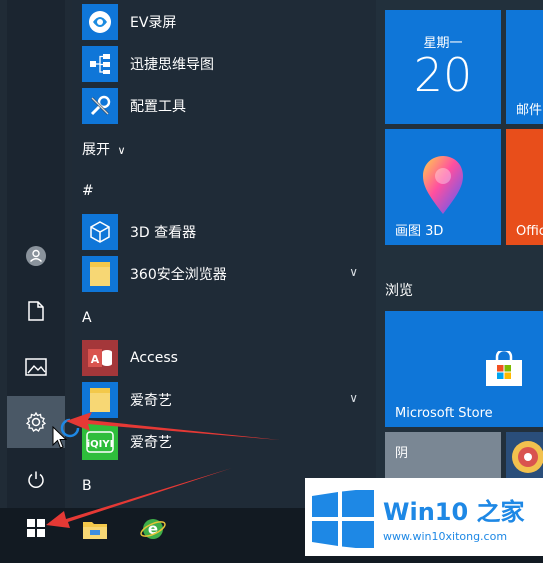 The image size is (543, 563). I want to click on watermark: Win10 之家 www.win10xitong.com, so click(424, 517).